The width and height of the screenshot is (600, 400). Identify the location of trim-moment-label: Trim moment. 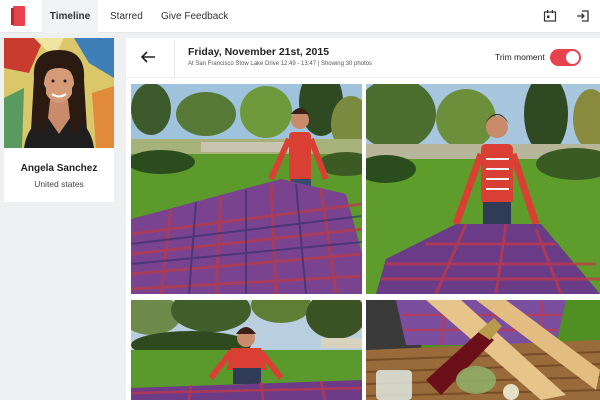
(520, 57).